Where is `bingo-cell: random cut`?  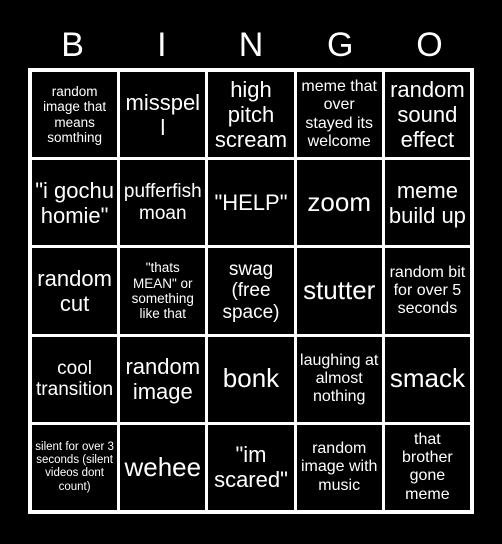
bingo-cell: random cut is located at coordinates (75, 291).